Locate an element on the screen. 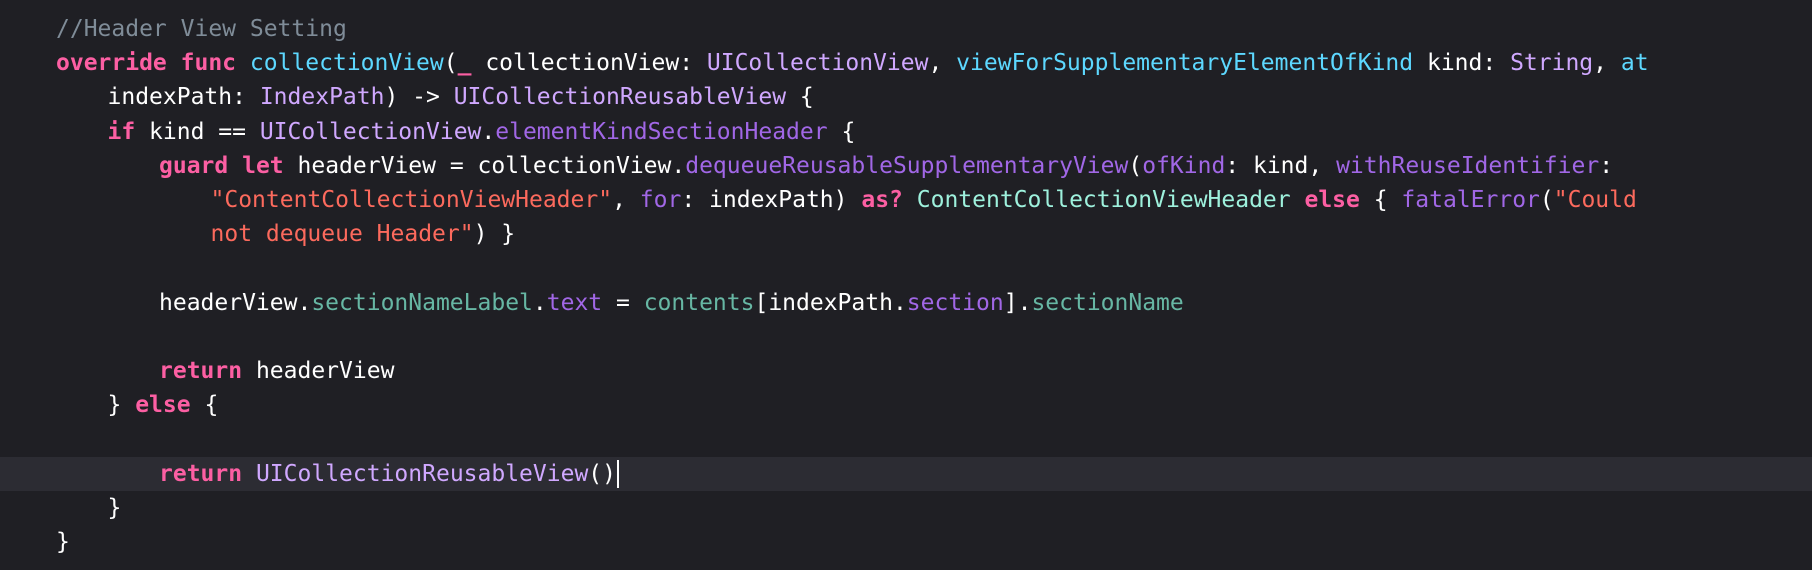 This screenshot has height=570, width=1812. code-token-projfunc: dequeueReusableSupplementaryView is located at coordinates (907, 165).